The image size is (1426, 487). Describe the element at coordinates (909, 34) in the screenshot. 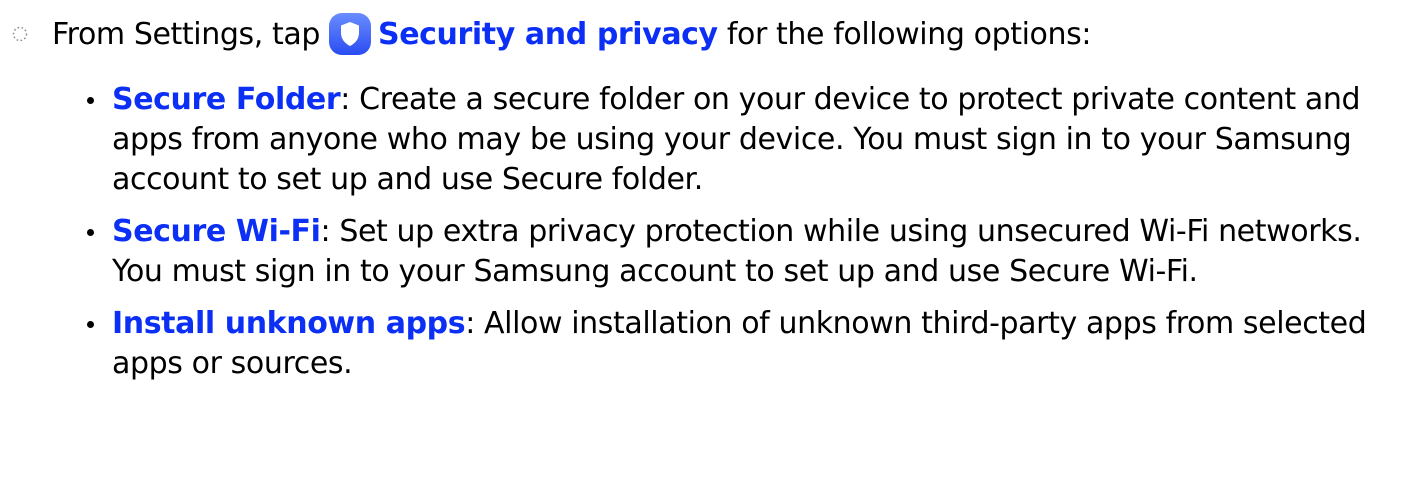

I see `instruction-suffix: for the following options:` at that location.